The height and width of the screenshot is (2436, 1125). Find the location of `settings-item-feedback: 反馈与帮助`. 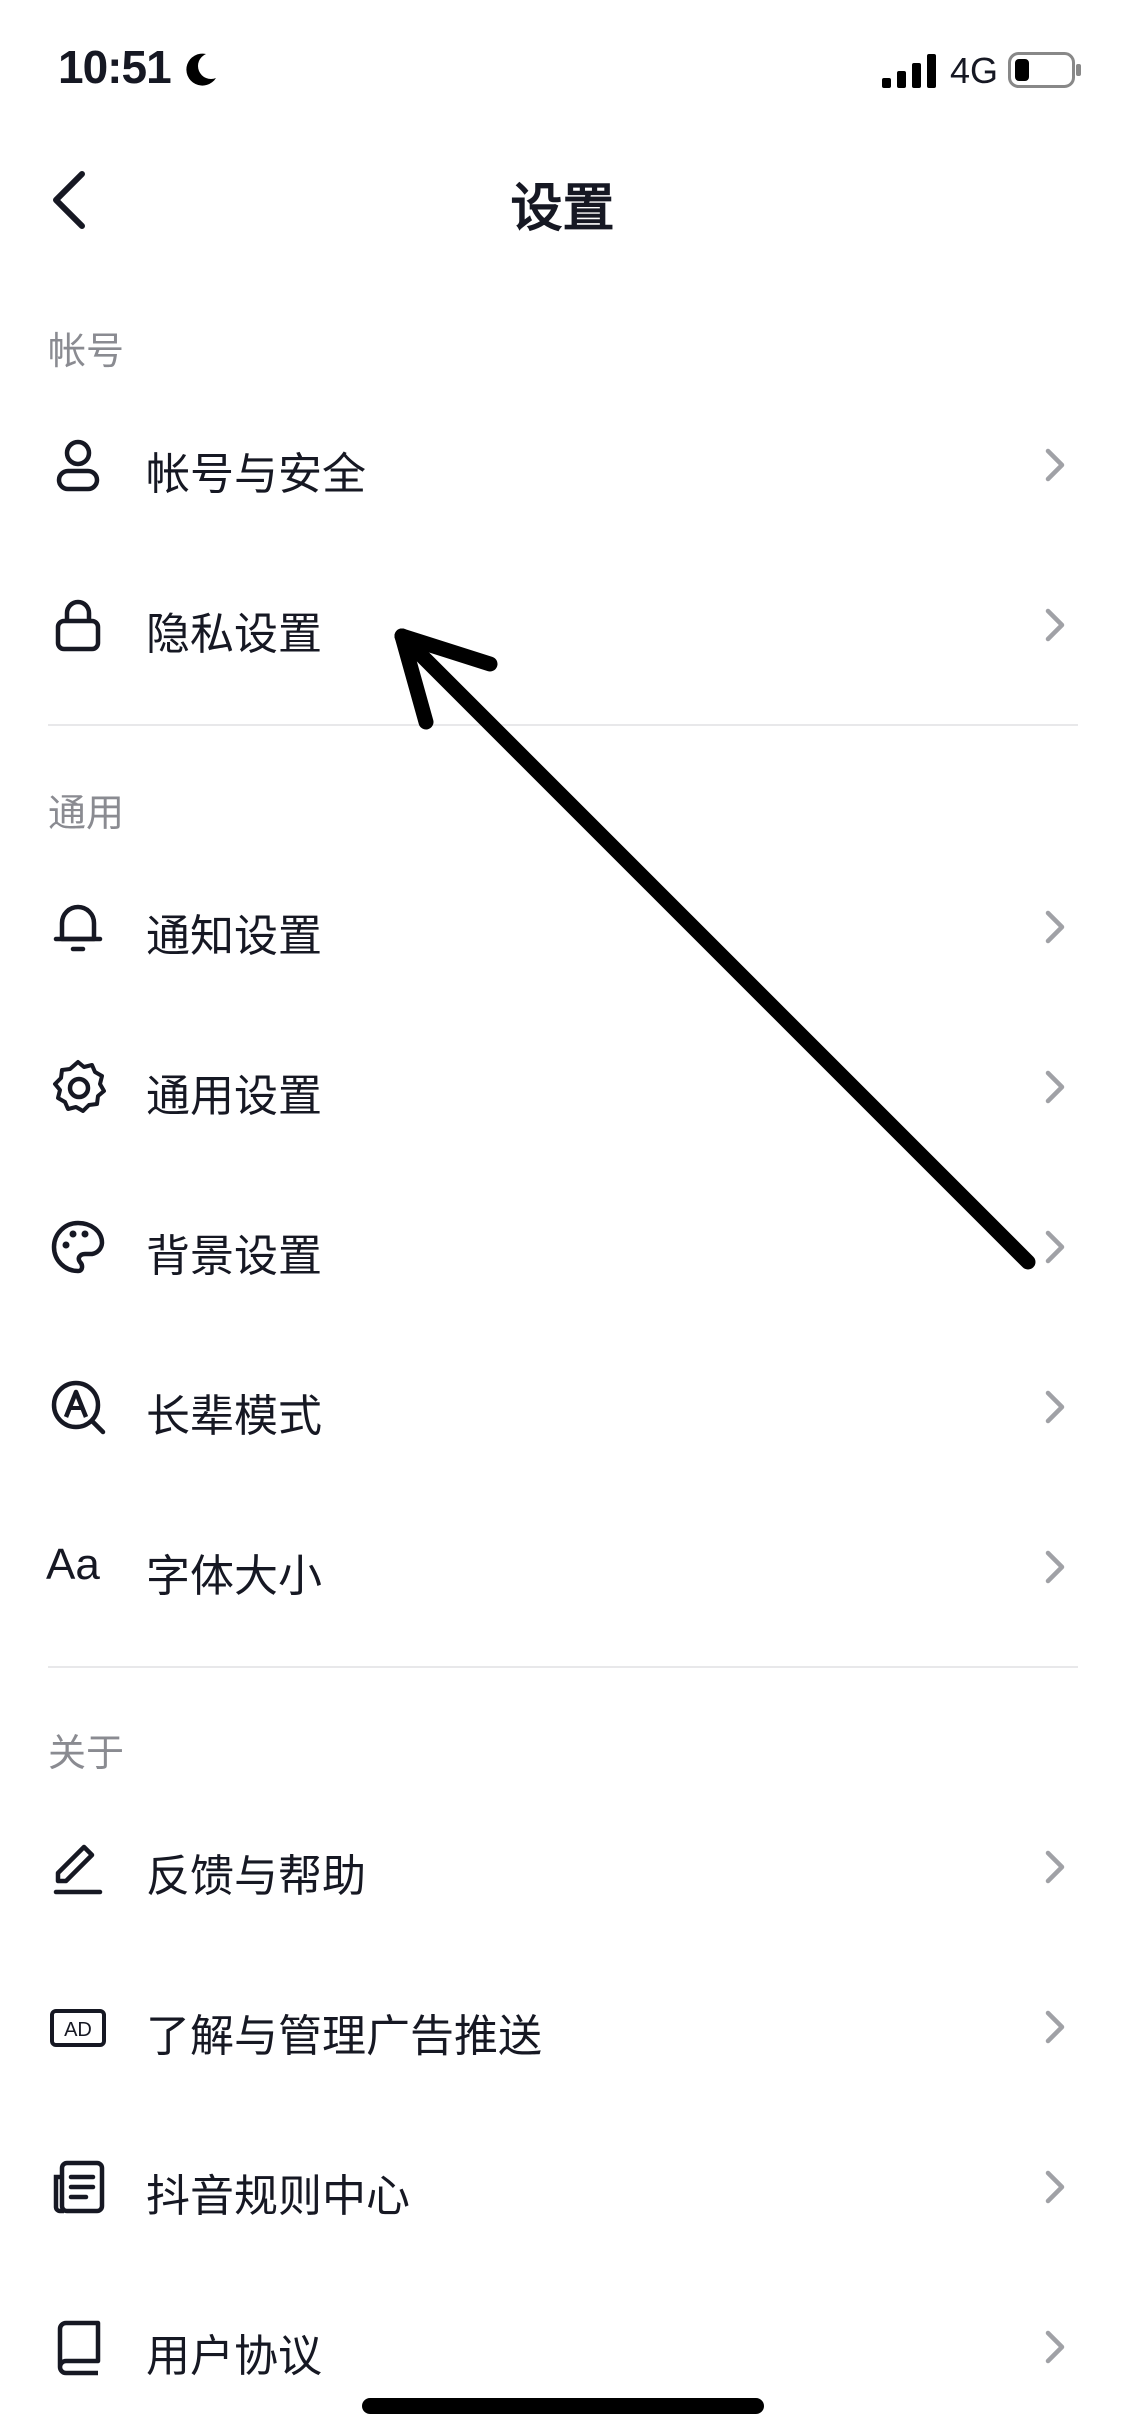

settings-item-feedback: 反馈与帮助 is located at coordinates (562, 1867).